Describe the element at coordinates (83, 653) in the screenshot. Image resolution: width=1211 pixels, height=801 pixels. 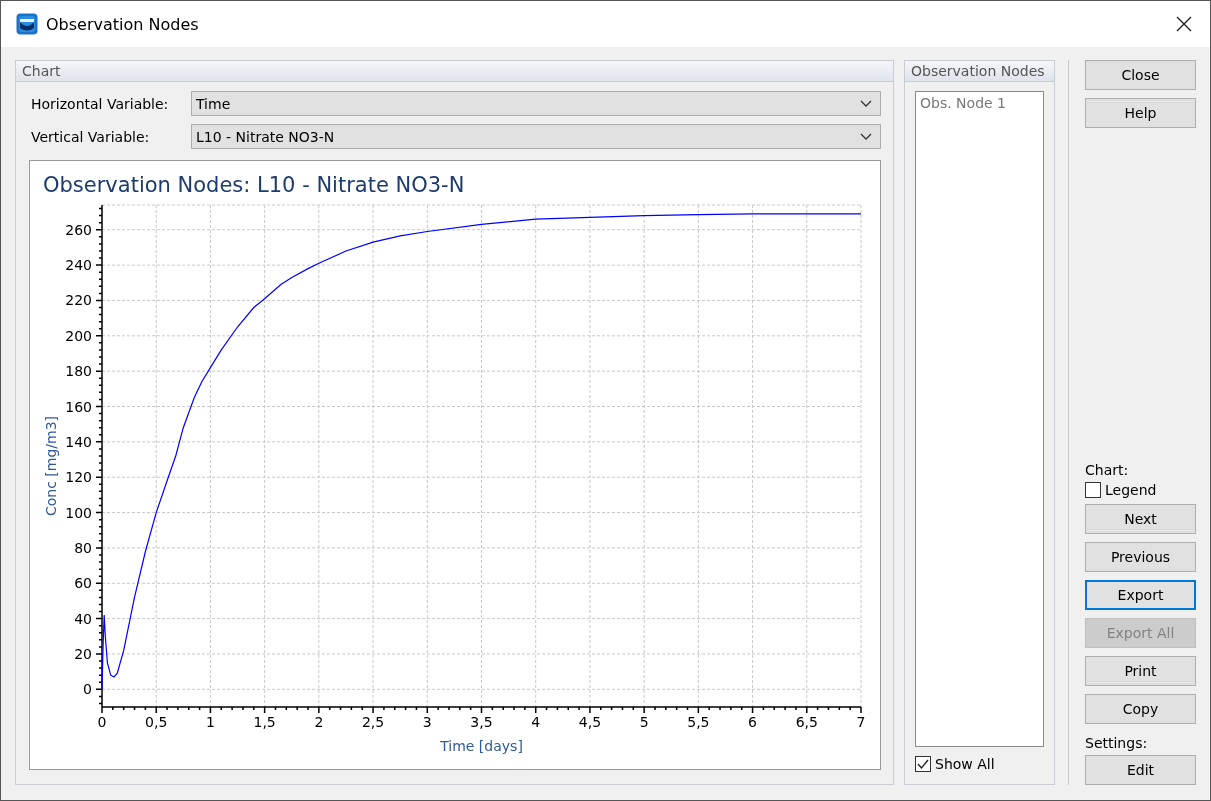
I see `y-tick-label: 20` at that location.